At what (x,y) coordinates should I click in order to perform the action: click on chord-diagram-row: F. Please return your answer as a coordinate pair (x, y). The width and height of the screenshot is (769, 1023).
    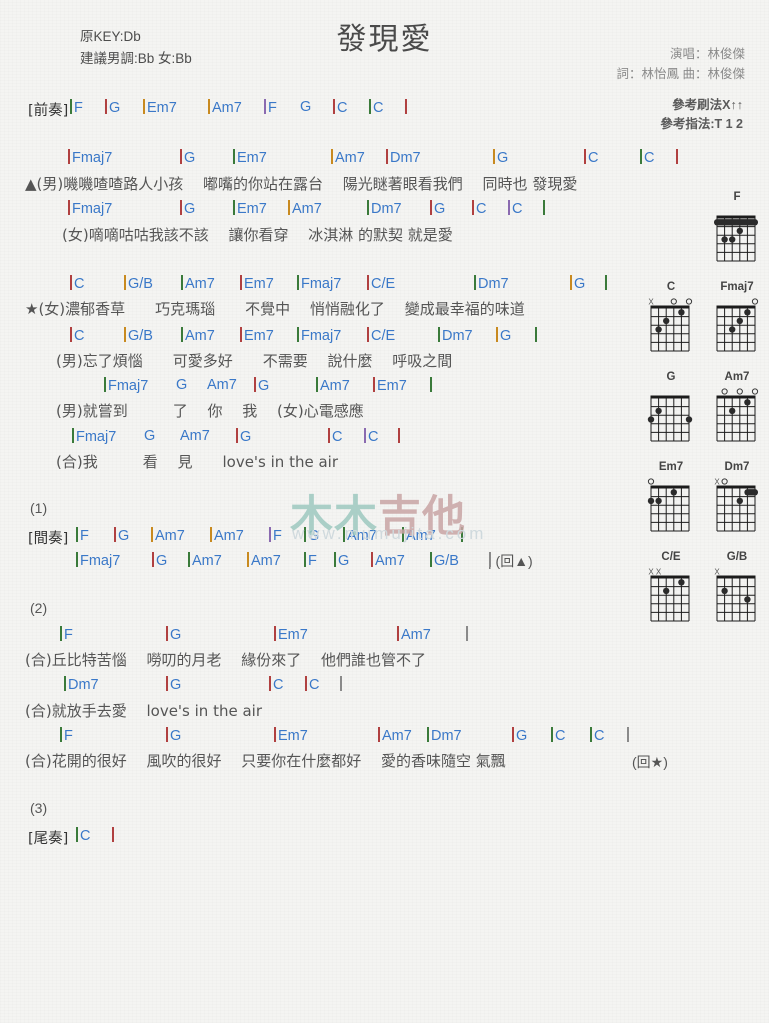
    Looking at the image, I should click on (700, 229).